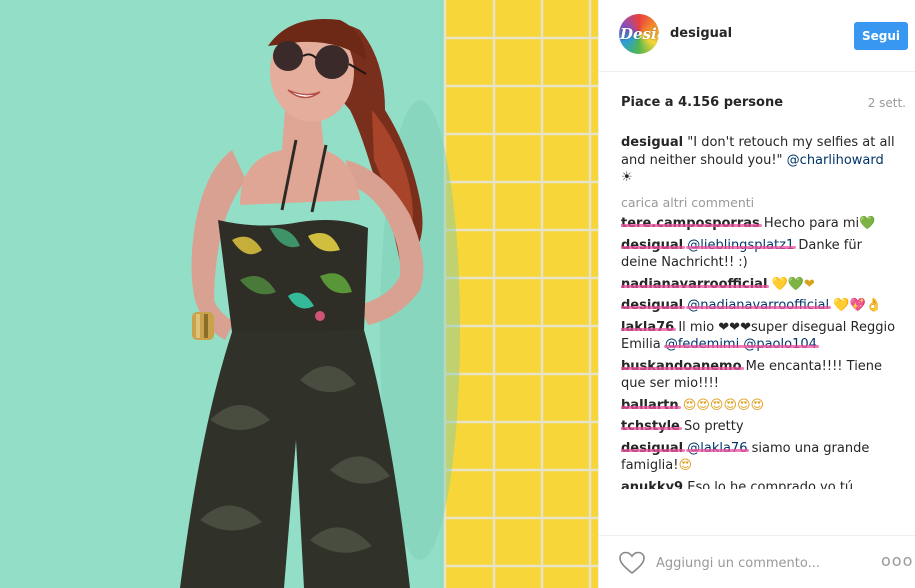 This screenshot has height=588, width=915. I want to click on comment-item: nadianavarroofficial 💛💚❤, so click(761, 285).